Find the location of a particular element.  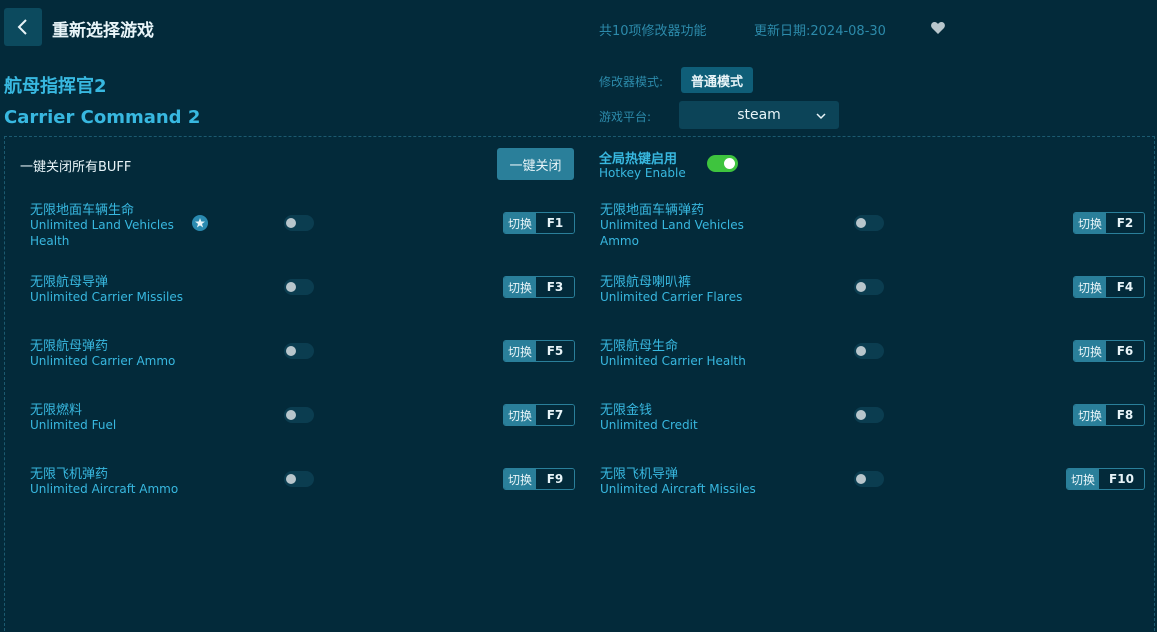

mode-button: 普通模式 is located at coordinates (717, 80).